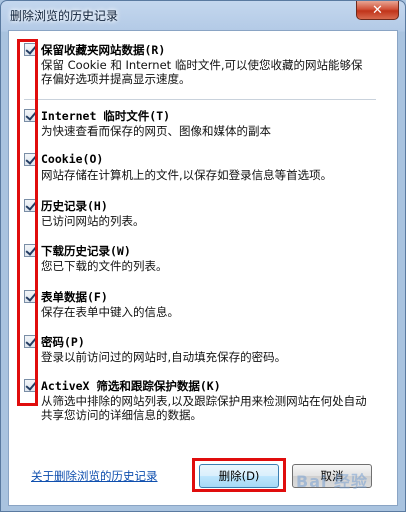  What do you see at coordinates (74, 206) in the screenshot?
I see `option-title: 历史记录(H)` at bounding box center [74, 206].